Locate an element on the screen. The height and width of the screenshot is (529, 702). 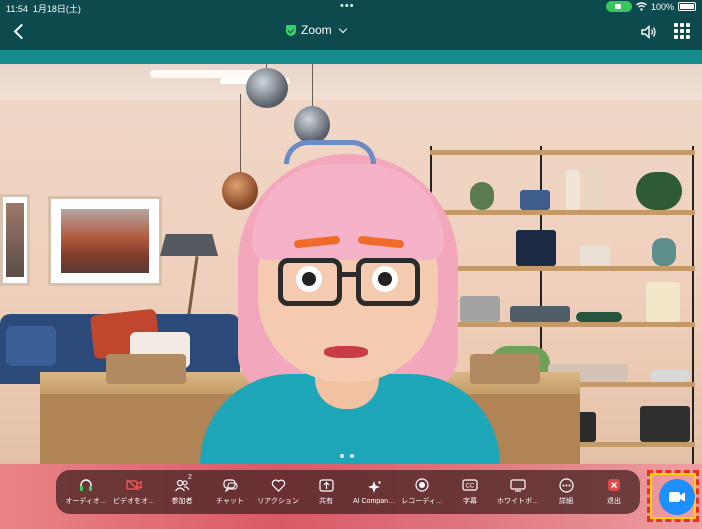
header-accent-strip is located at coordinates (351, 57).